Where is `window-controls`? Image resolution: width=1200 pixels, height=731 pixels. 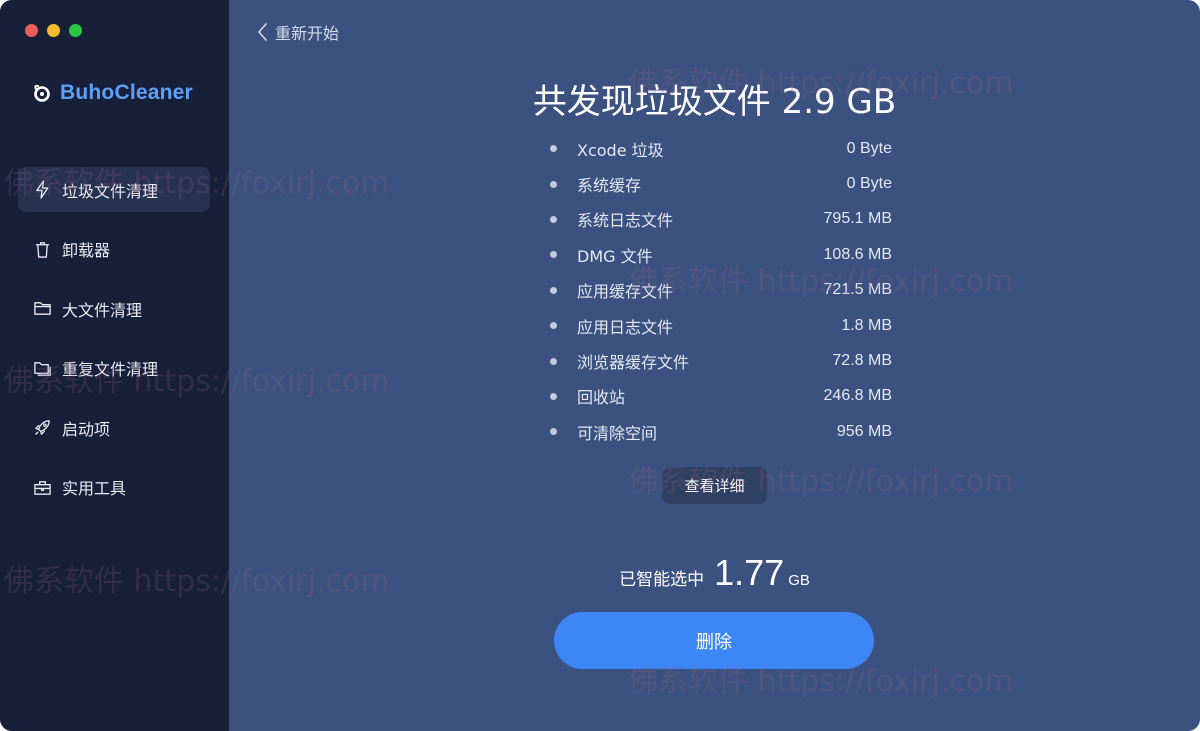 window-controls is located at coordinates (53, 30).